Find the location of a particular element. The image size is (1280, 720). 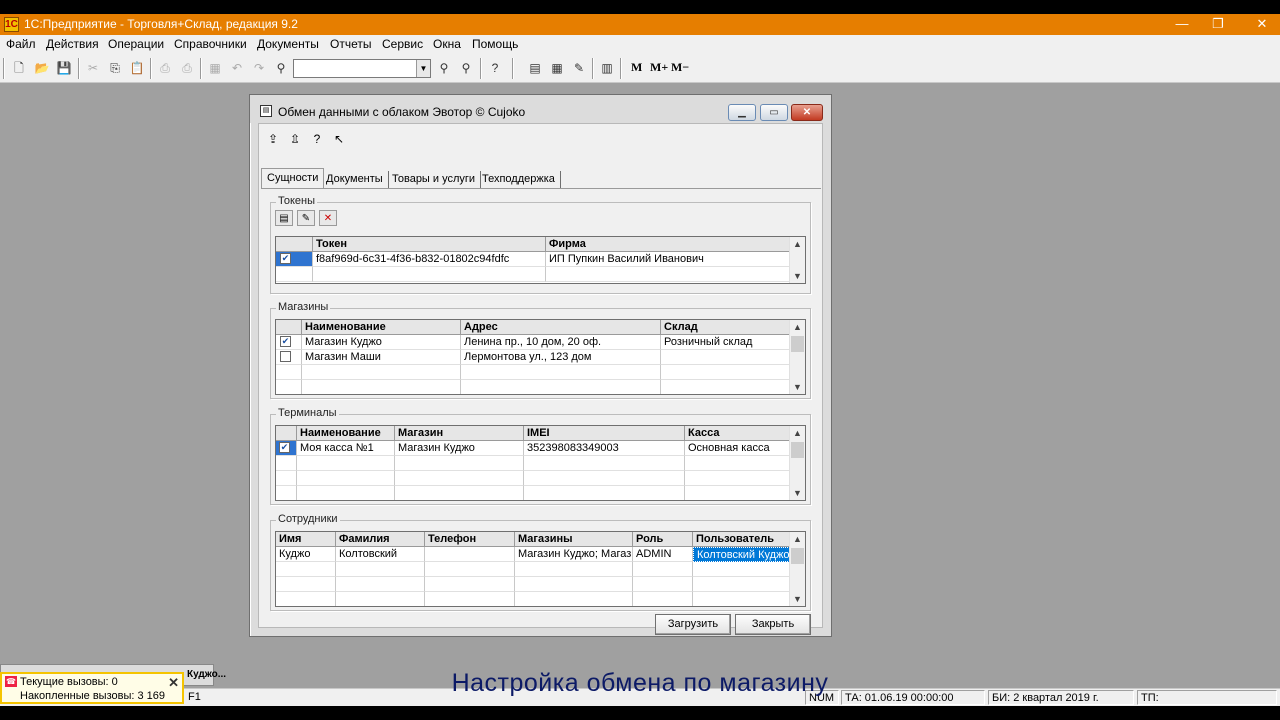

search-combo: ▼ is located at coordinates (362, 68).